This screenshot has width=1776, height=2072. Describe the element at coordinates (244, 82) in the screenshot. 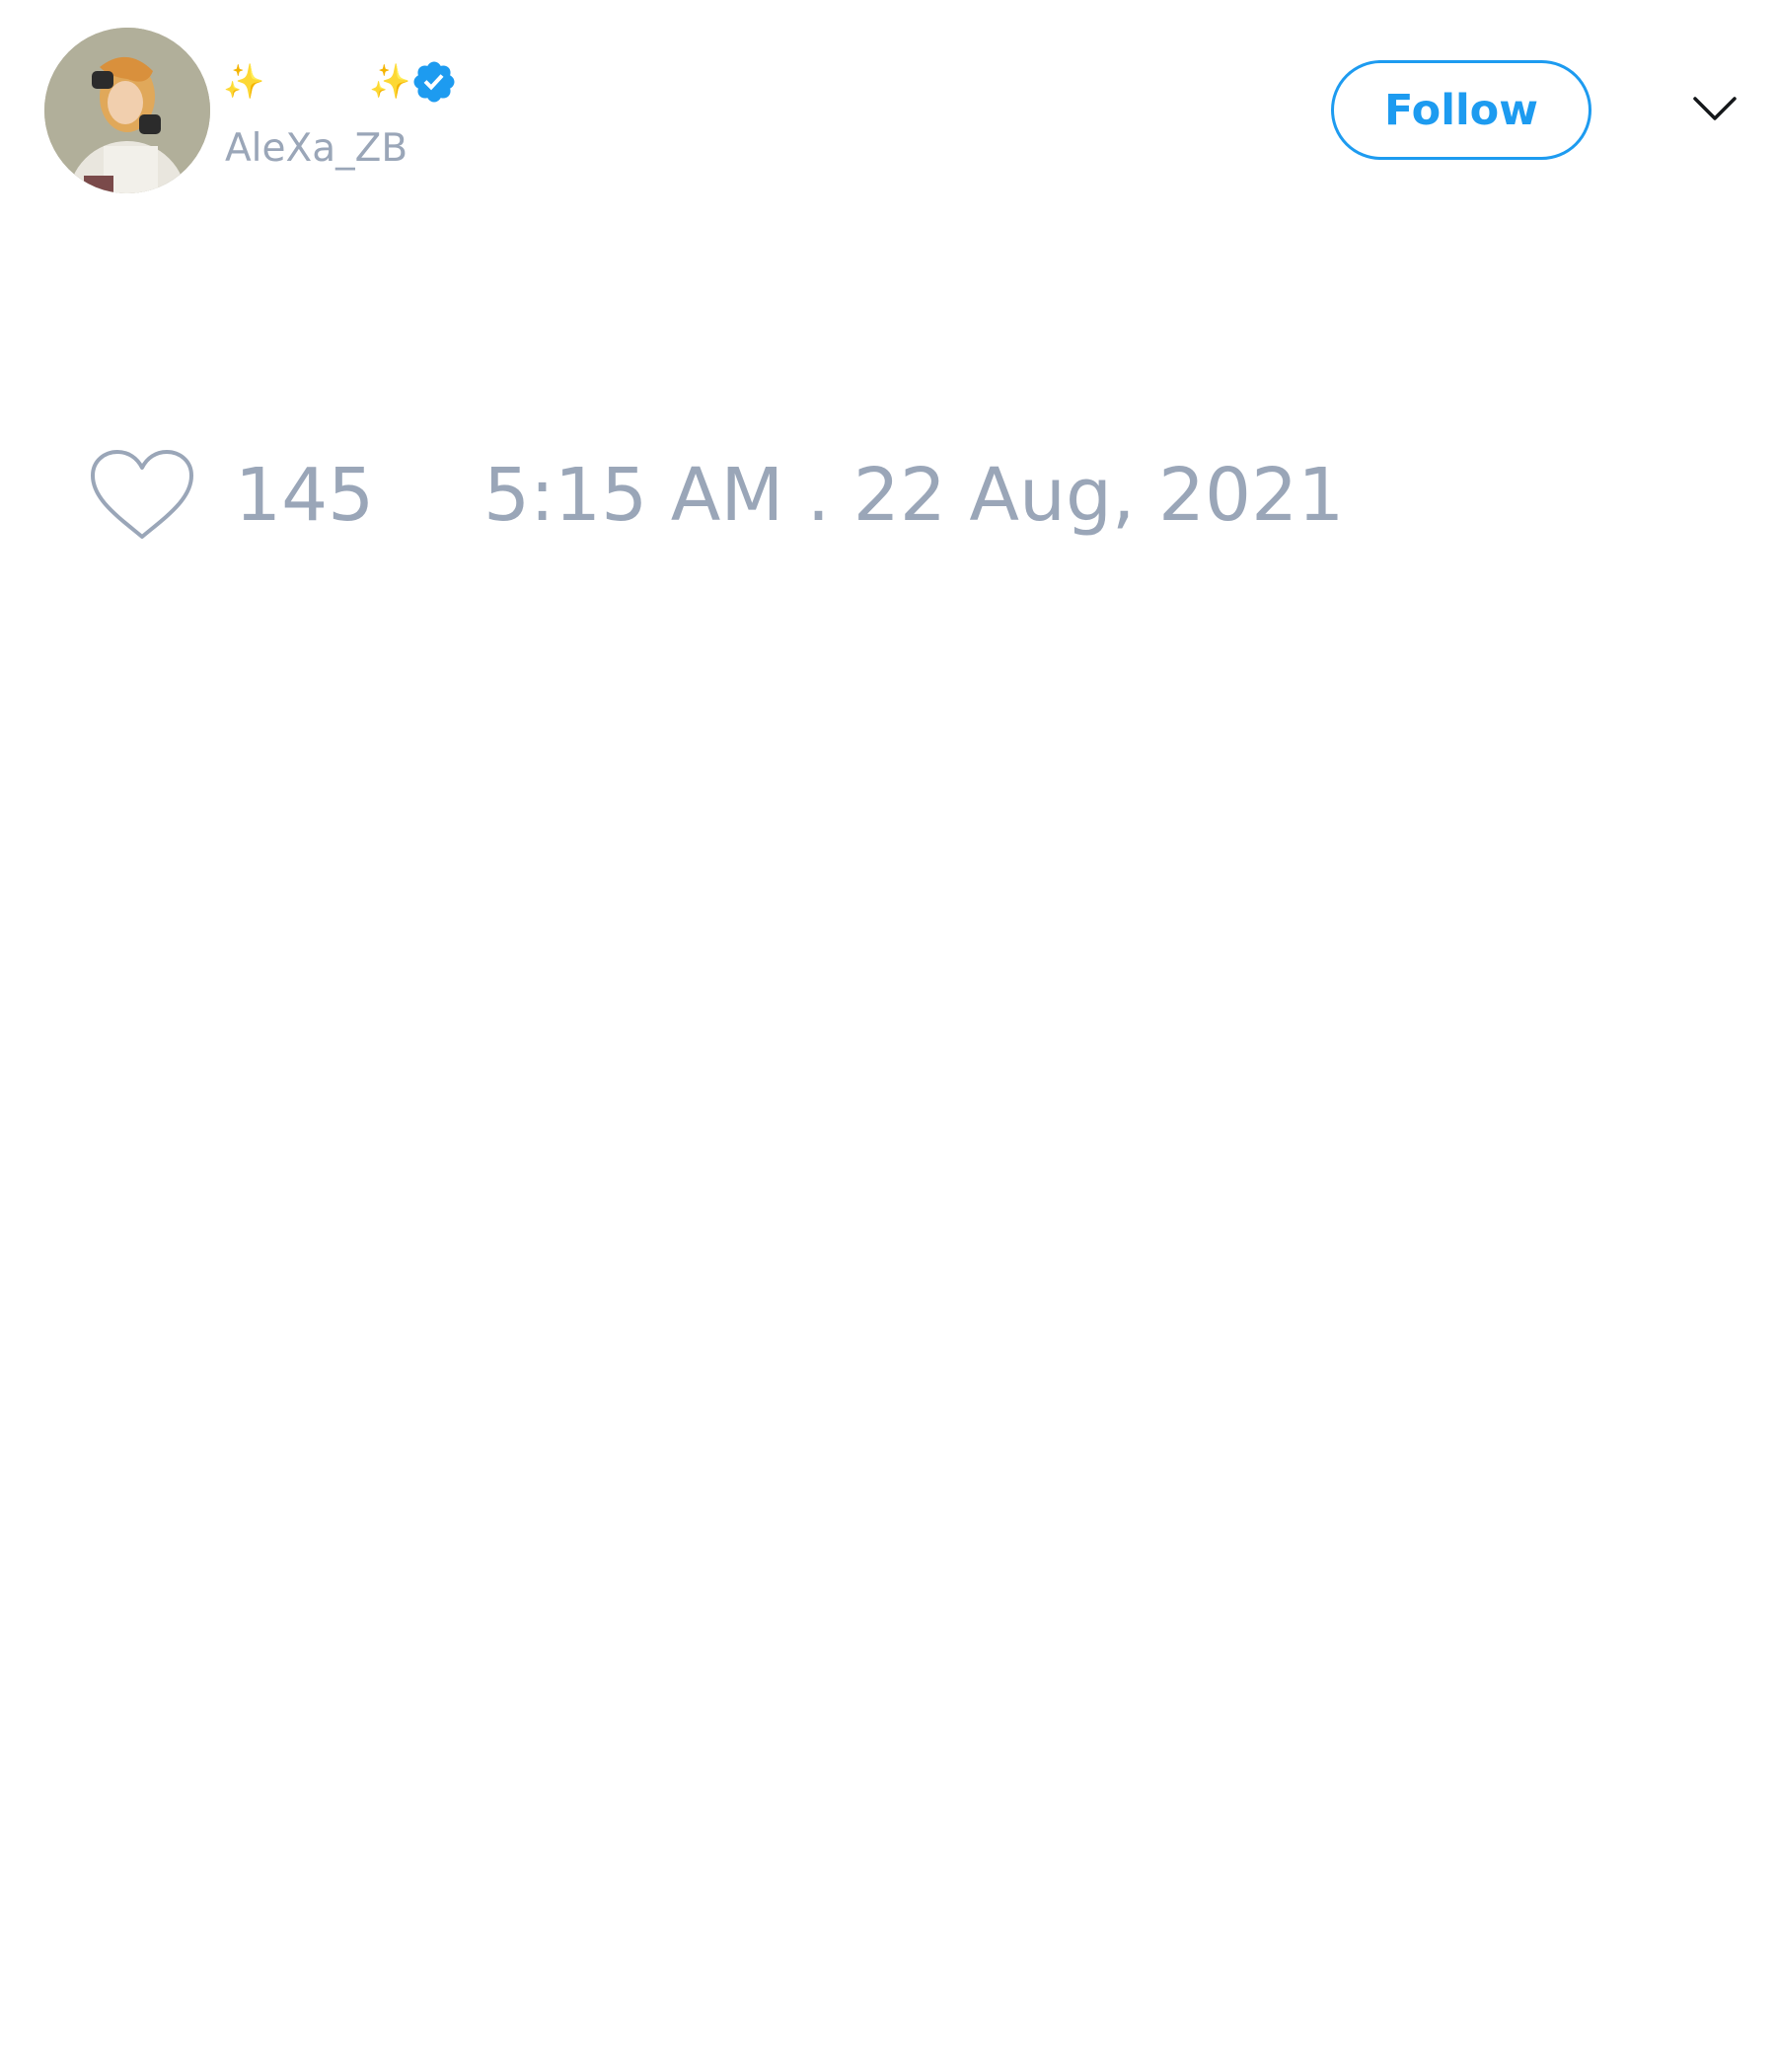

I see `sparkle-icon-left: ✨` at that location.